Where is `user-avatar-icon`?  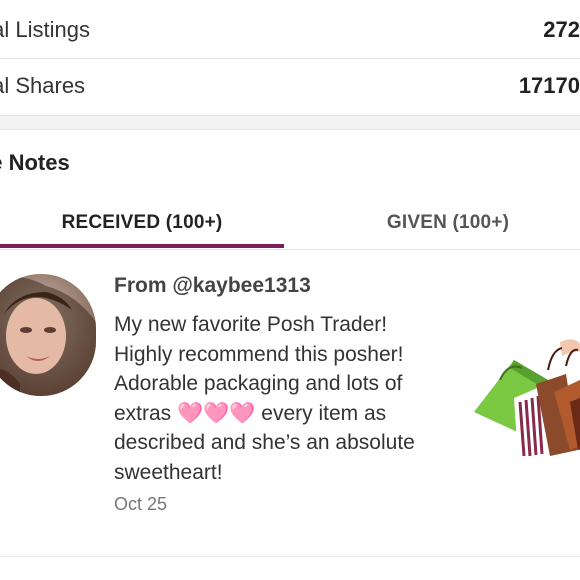
user-avatar-icon is located at coordinates (48, 335).